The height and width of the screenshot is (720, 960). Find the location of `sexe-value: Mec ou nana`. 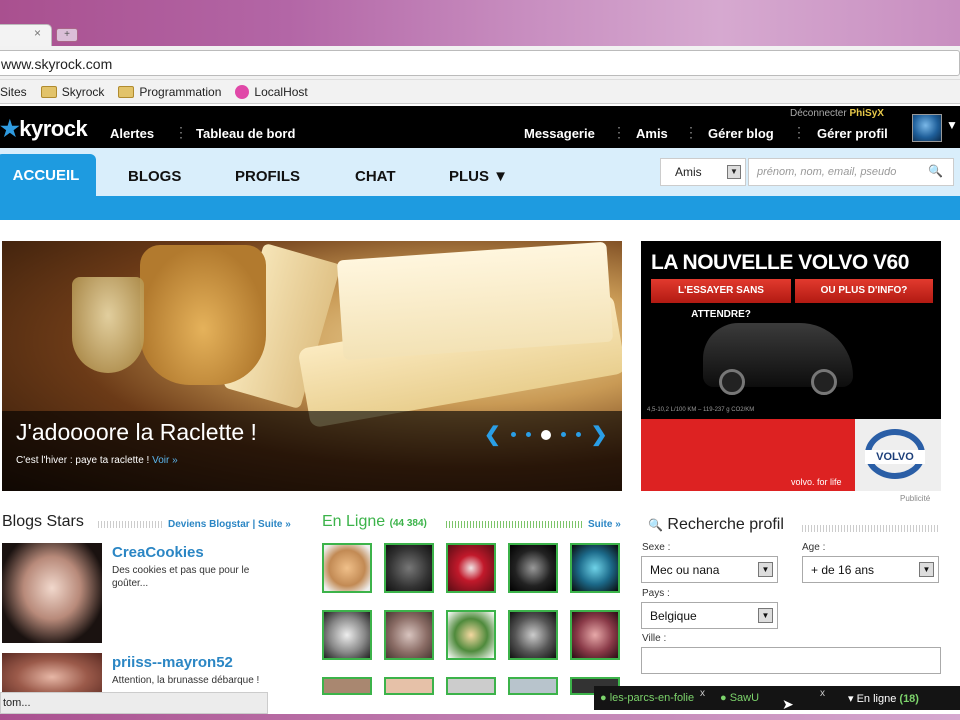

sexe-value: Mec ou nana is located at coordinates (685, 570).